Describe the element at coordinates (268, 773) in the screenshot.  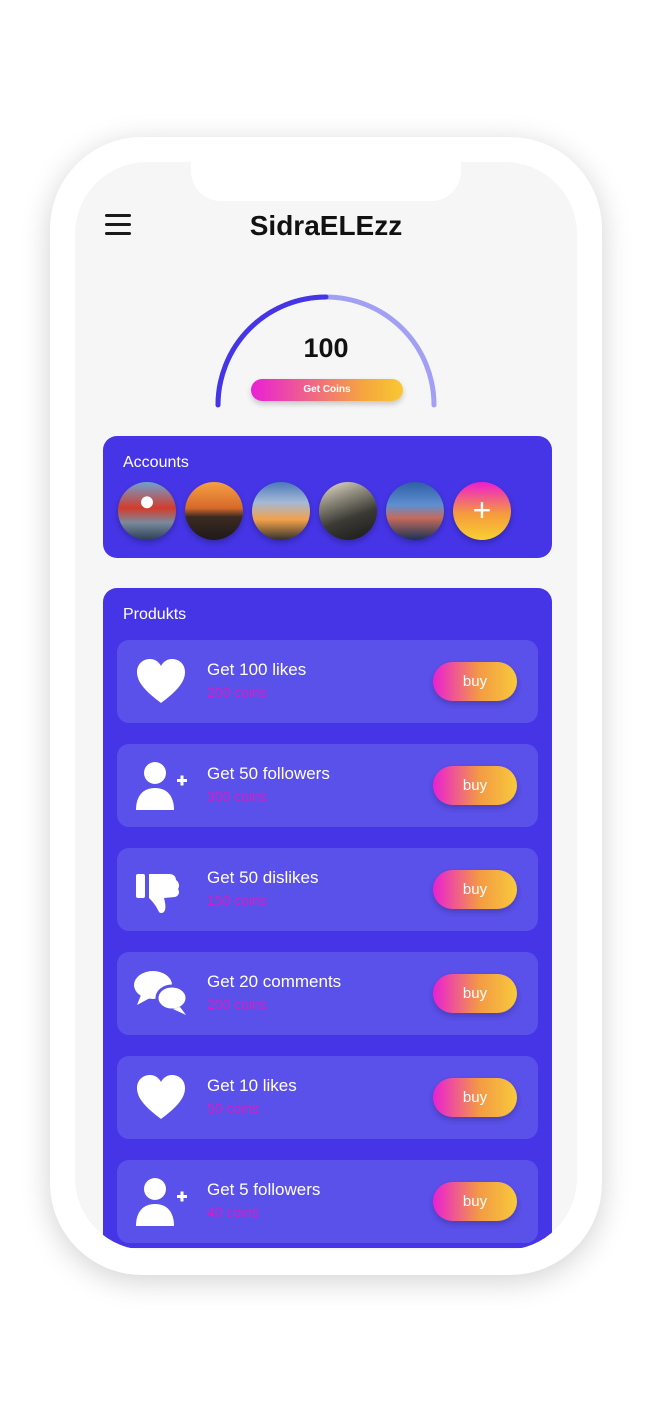
I see `product-title: Get 50 followers` at that location.